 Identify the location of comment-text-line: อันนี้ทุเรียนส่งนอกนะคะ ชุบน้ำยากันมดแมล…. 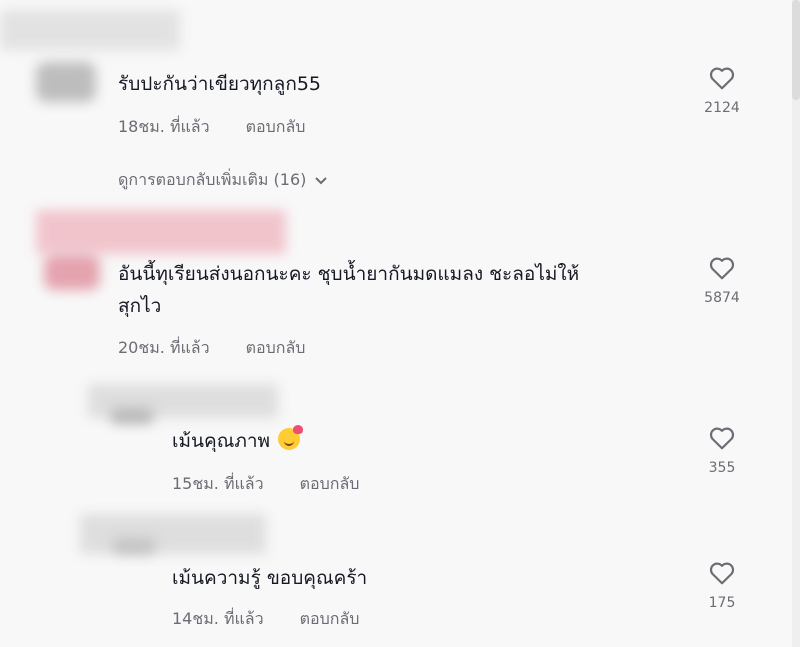
(349, 274).